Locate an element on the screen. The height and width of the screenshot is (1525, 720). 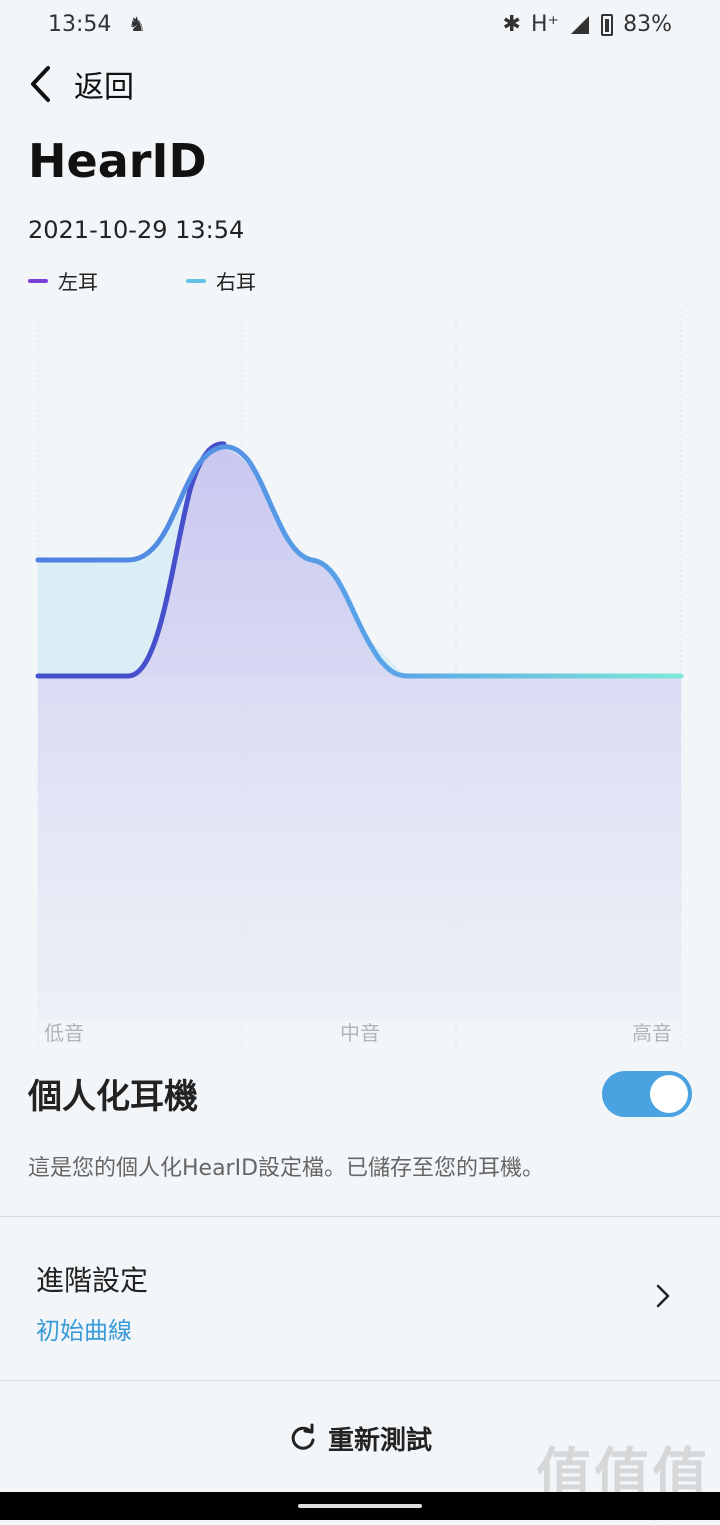
toggle-knob is located at coordinates (669, 1094).